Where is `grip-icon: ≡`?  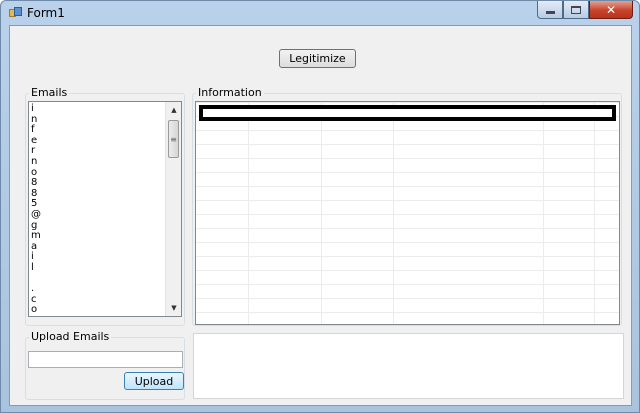
grip-icon: ≡ is located at coordinates (173, 139).